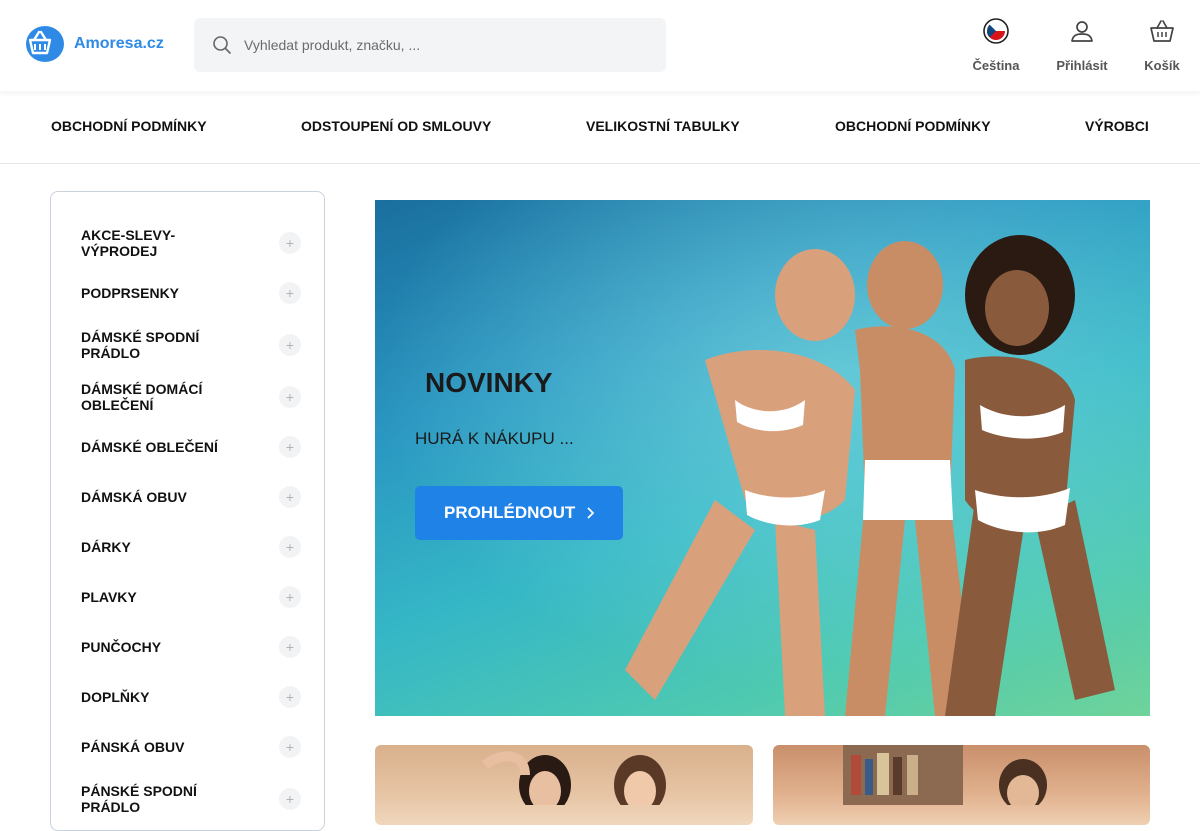 Image resolution: width=1200 pixels, height=831 pixels. I want to click on browse-button-label: PROHLÉDNOUT, so click(510, 512).